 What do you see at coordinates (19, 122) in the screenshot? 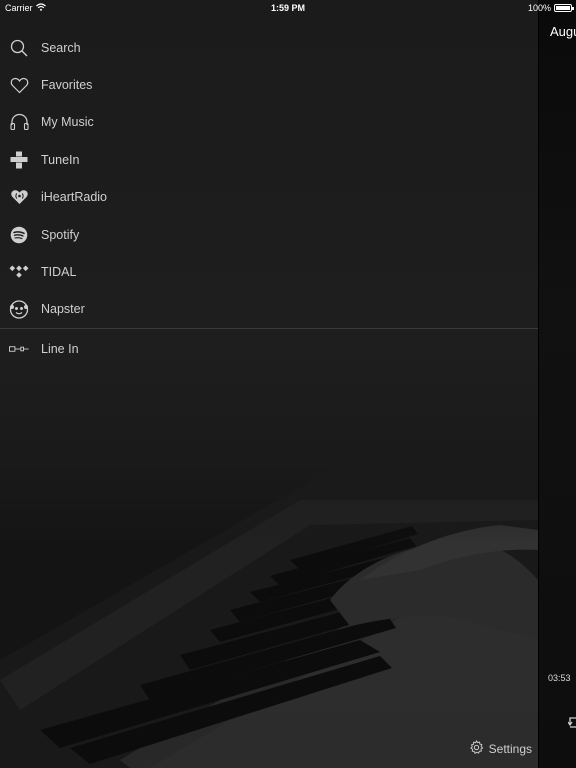
I see `headphones-icon` at bounding box center [19, 122].